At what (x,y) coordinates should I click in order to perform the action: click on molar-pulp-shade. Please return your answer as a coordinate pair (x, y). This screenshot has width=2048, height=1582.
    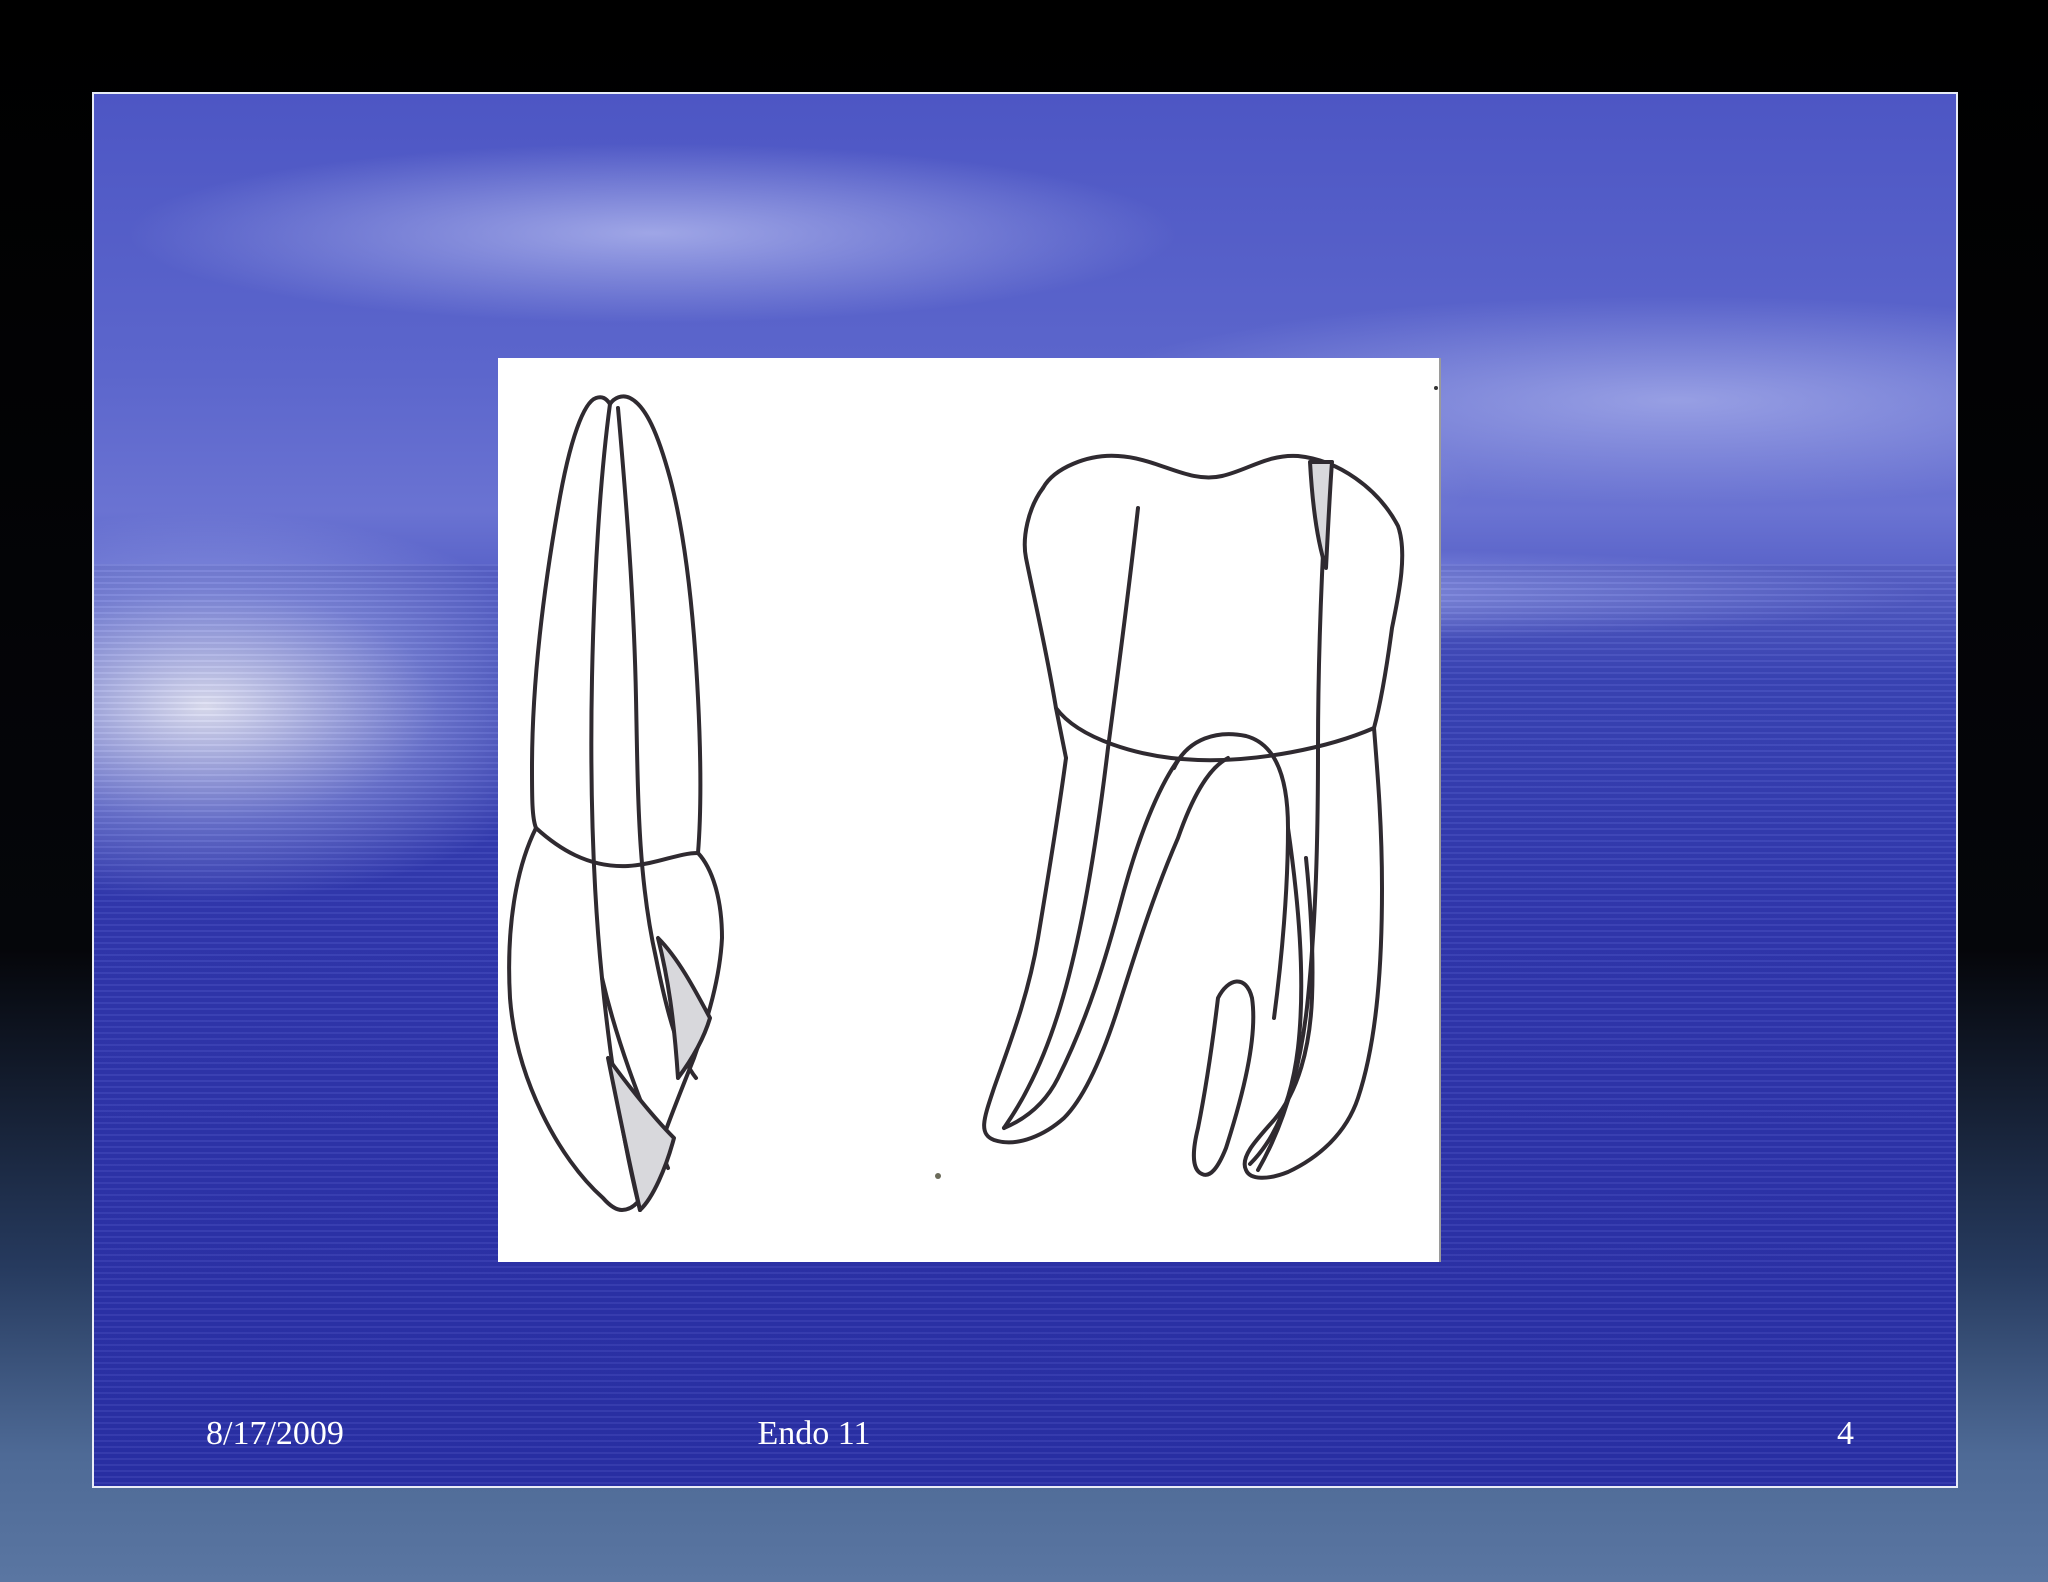
    Looking at the image, I should click on (1321, 515).